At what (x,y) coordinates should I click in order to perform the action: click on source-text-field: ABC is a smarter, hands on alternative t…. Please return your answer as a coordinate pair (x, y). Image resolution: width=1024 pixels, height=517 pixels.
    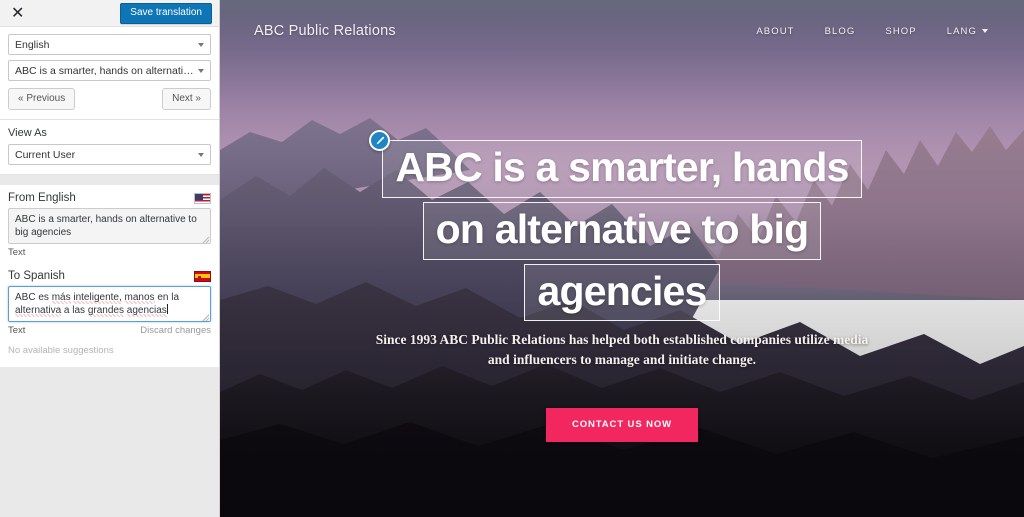
    Looking at the image, I should click on (109, 226).